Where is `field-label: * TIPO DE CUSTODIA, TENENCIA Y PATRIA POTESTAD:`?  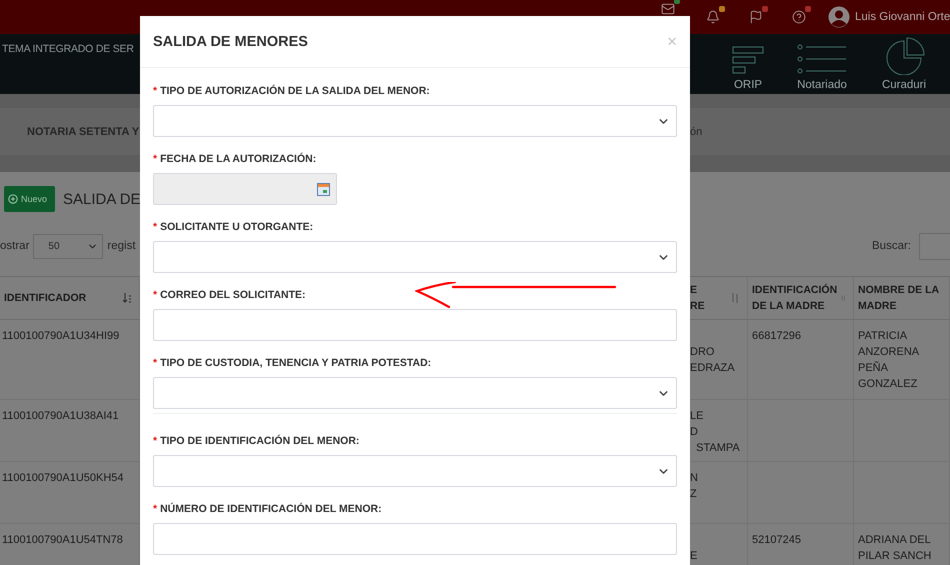 field-label: * TIPO DE CUSTODIA, TENENCIA Y PATRIA POTESTAD: is located at coordinates (292, 363).